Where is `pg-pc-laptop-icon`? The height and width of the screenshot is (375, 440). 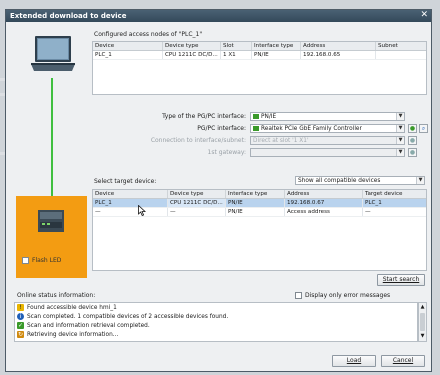 pg-pc-laptop-icon is located at coordinates (53, 53).